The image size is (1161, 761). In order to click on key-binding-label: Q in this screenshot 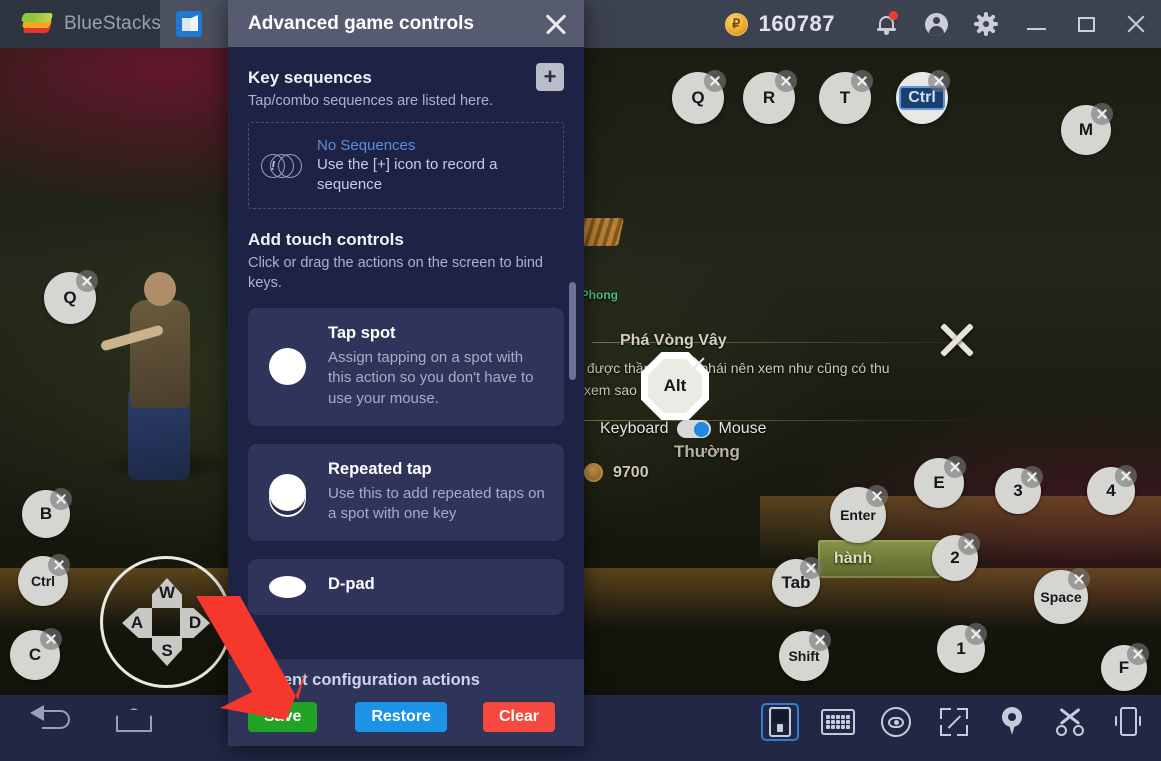, I will do `click(698, 97)`.